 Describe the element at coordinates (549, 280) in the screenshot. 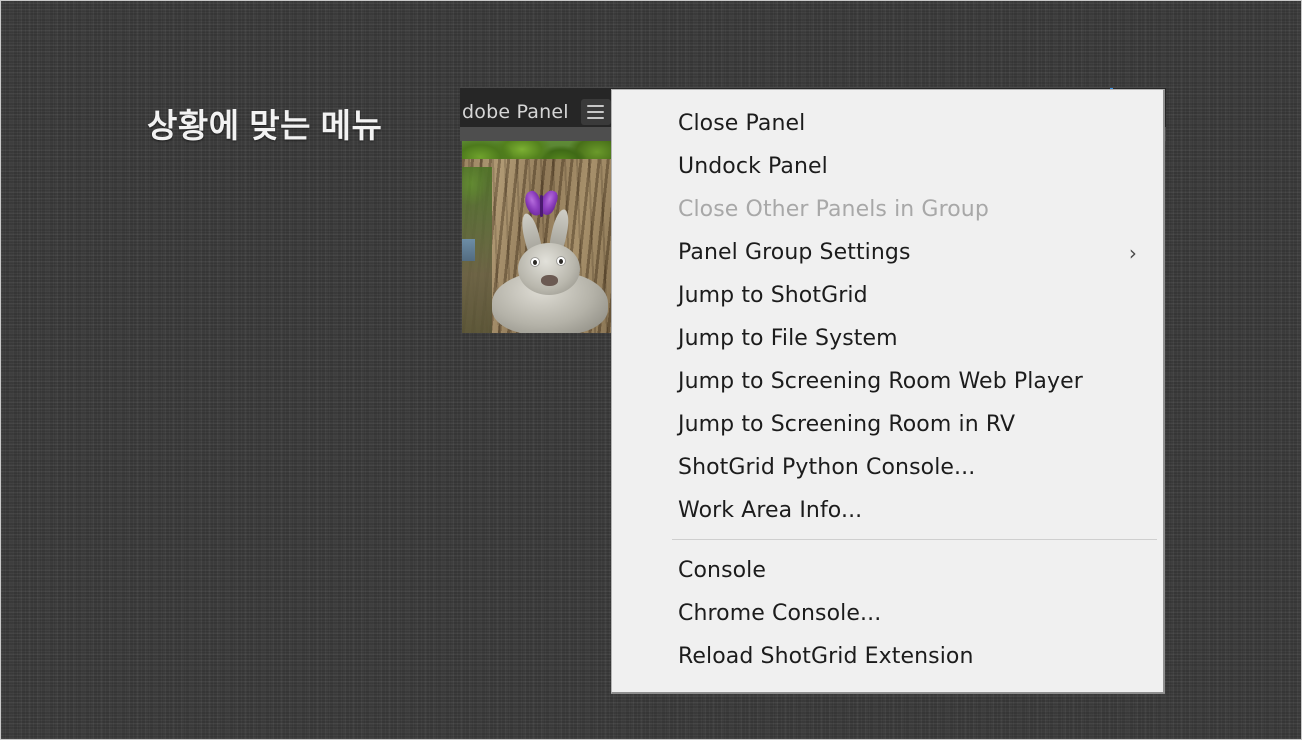

I see `bunny-mouth` at that location.